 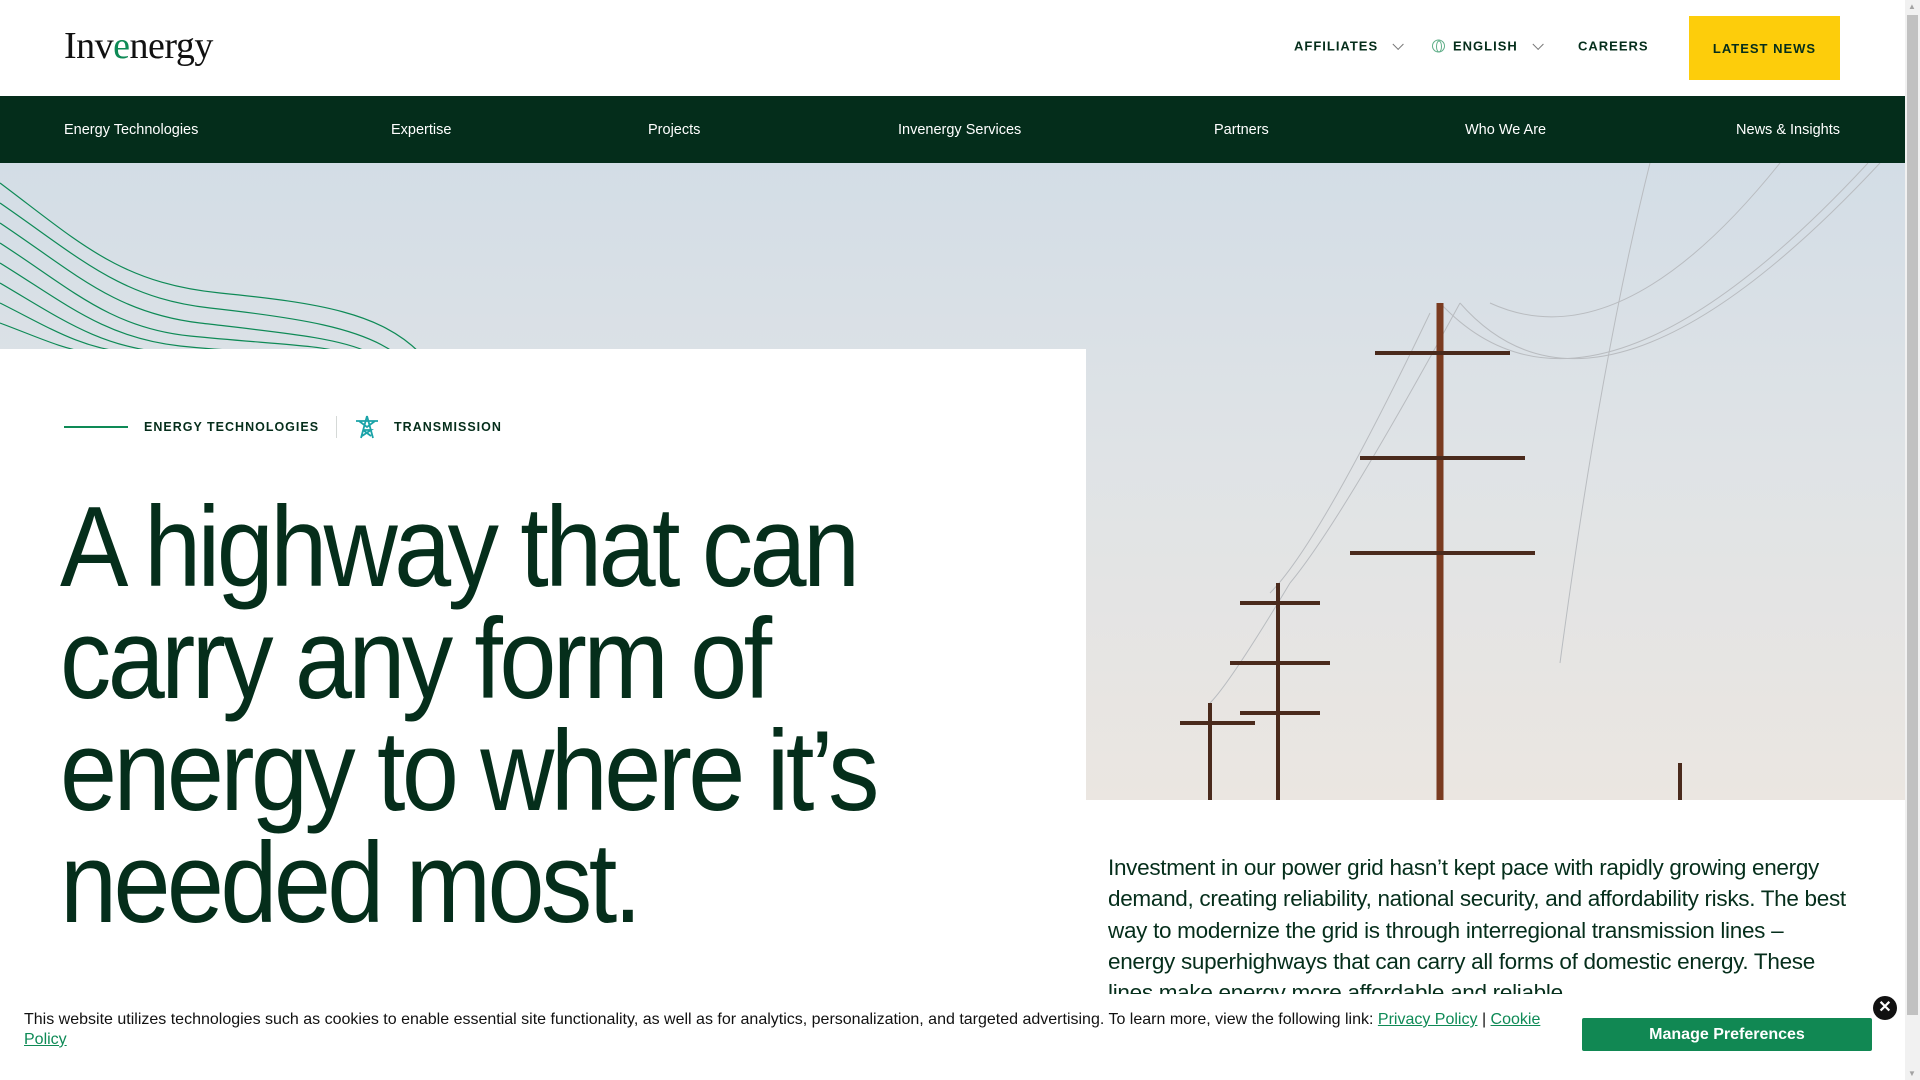 What do you see at coordinates (131, 130) in the screenshot?
I see `nav-energy-technologies: Energy Technologies` at bounding box center [131, 130].